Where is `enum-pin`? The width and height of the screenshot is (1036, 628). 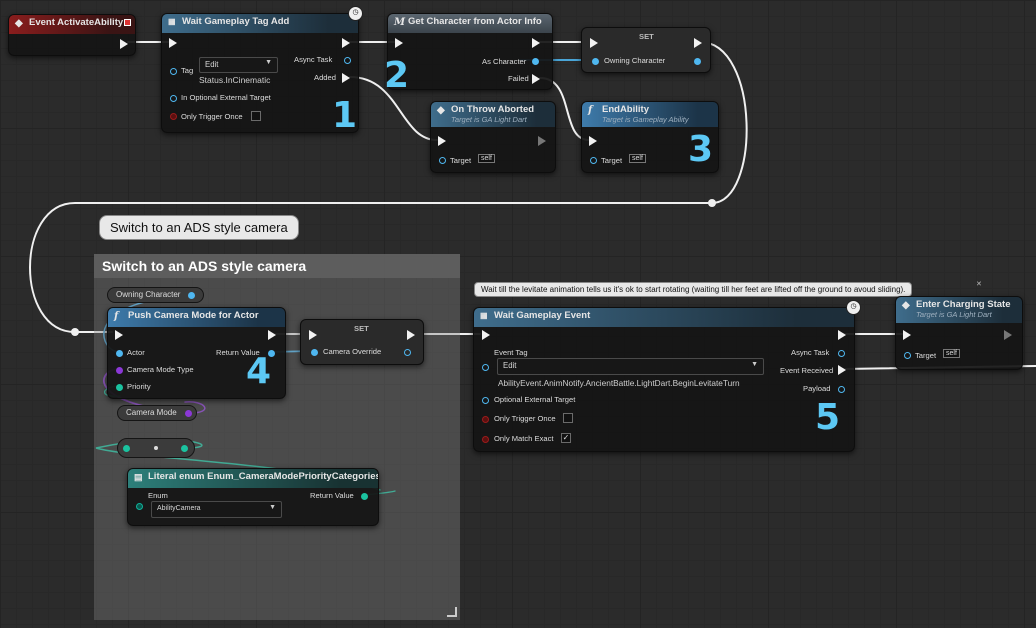
enum-pin is located at coordinates (139, 506).